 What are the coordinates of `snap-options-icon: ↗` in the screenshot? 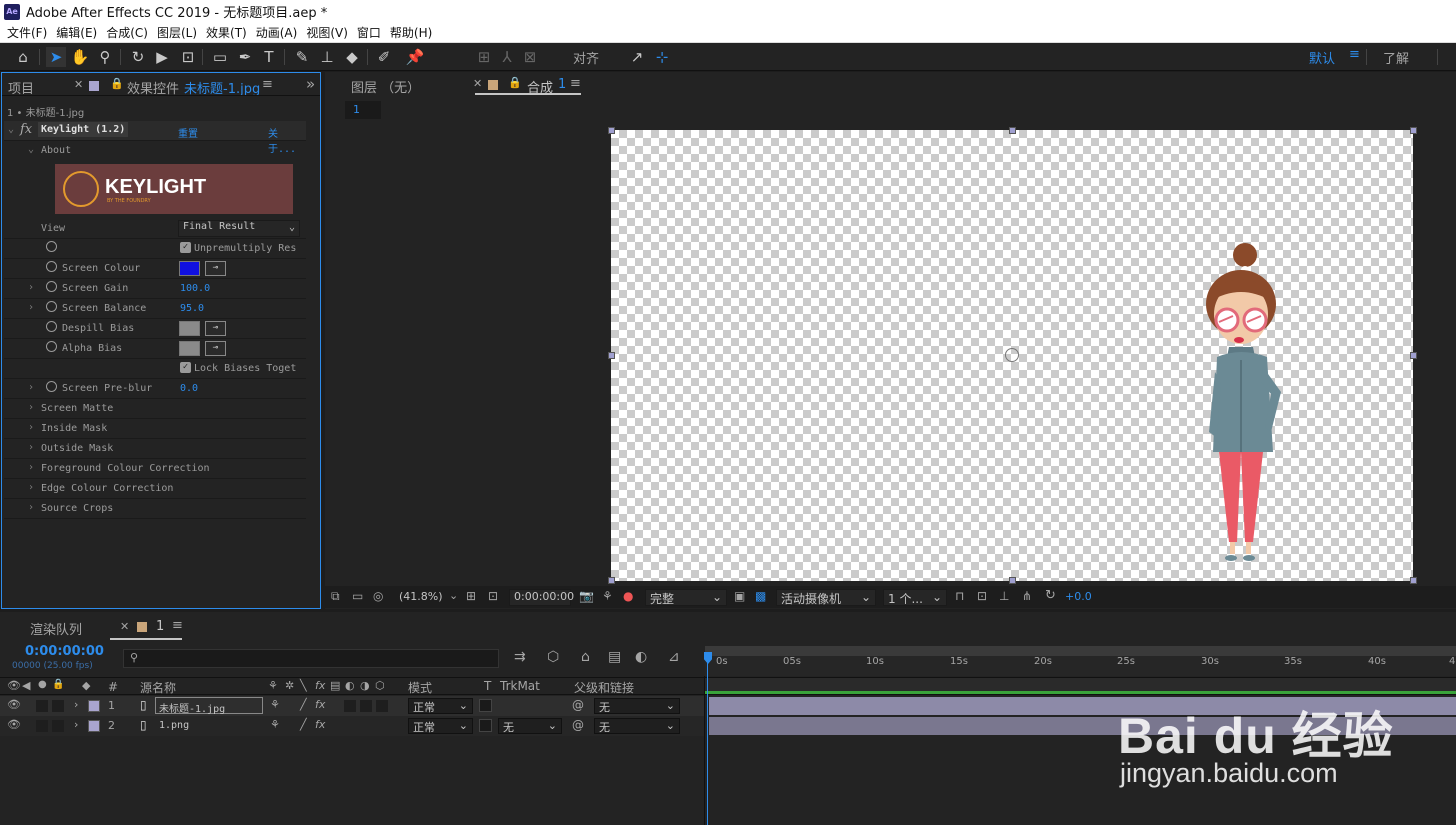 It's located at (637, 57).